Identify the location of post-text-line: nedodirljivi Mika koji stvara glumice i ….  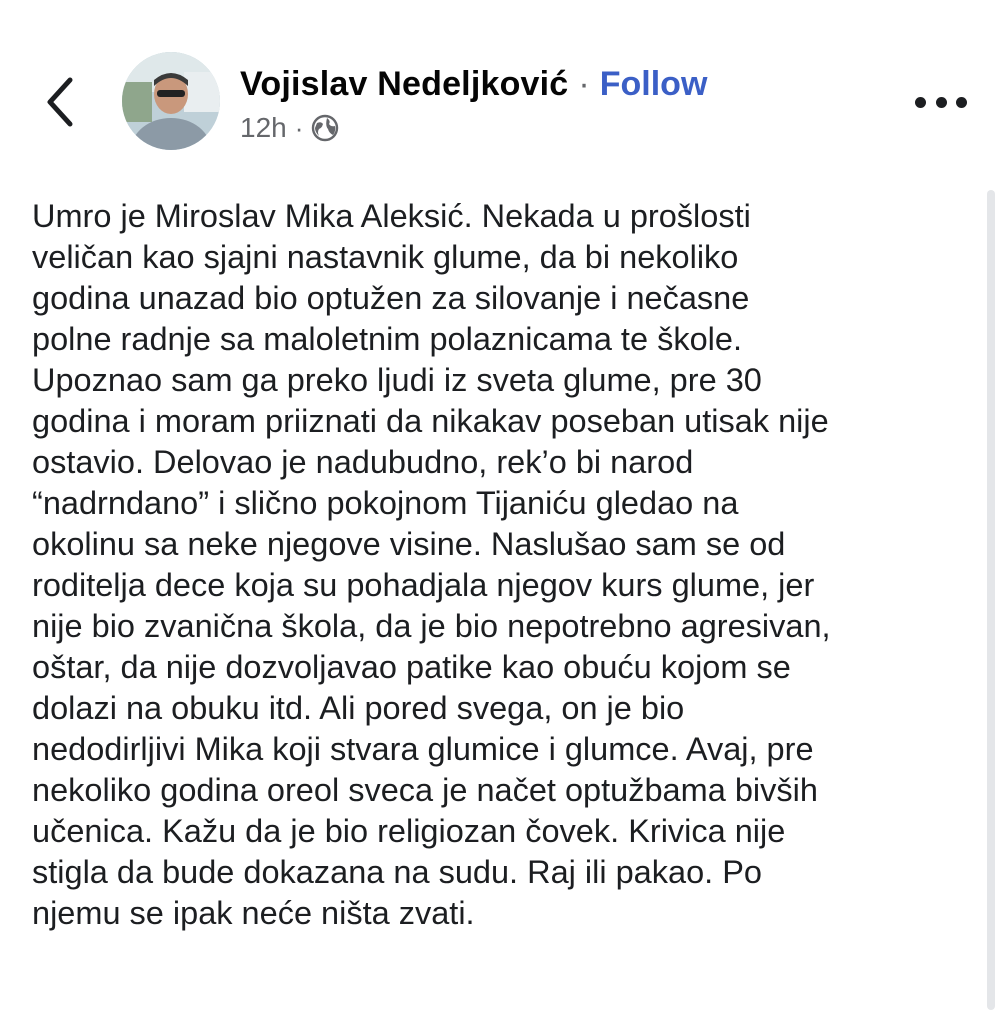
(423, 749).